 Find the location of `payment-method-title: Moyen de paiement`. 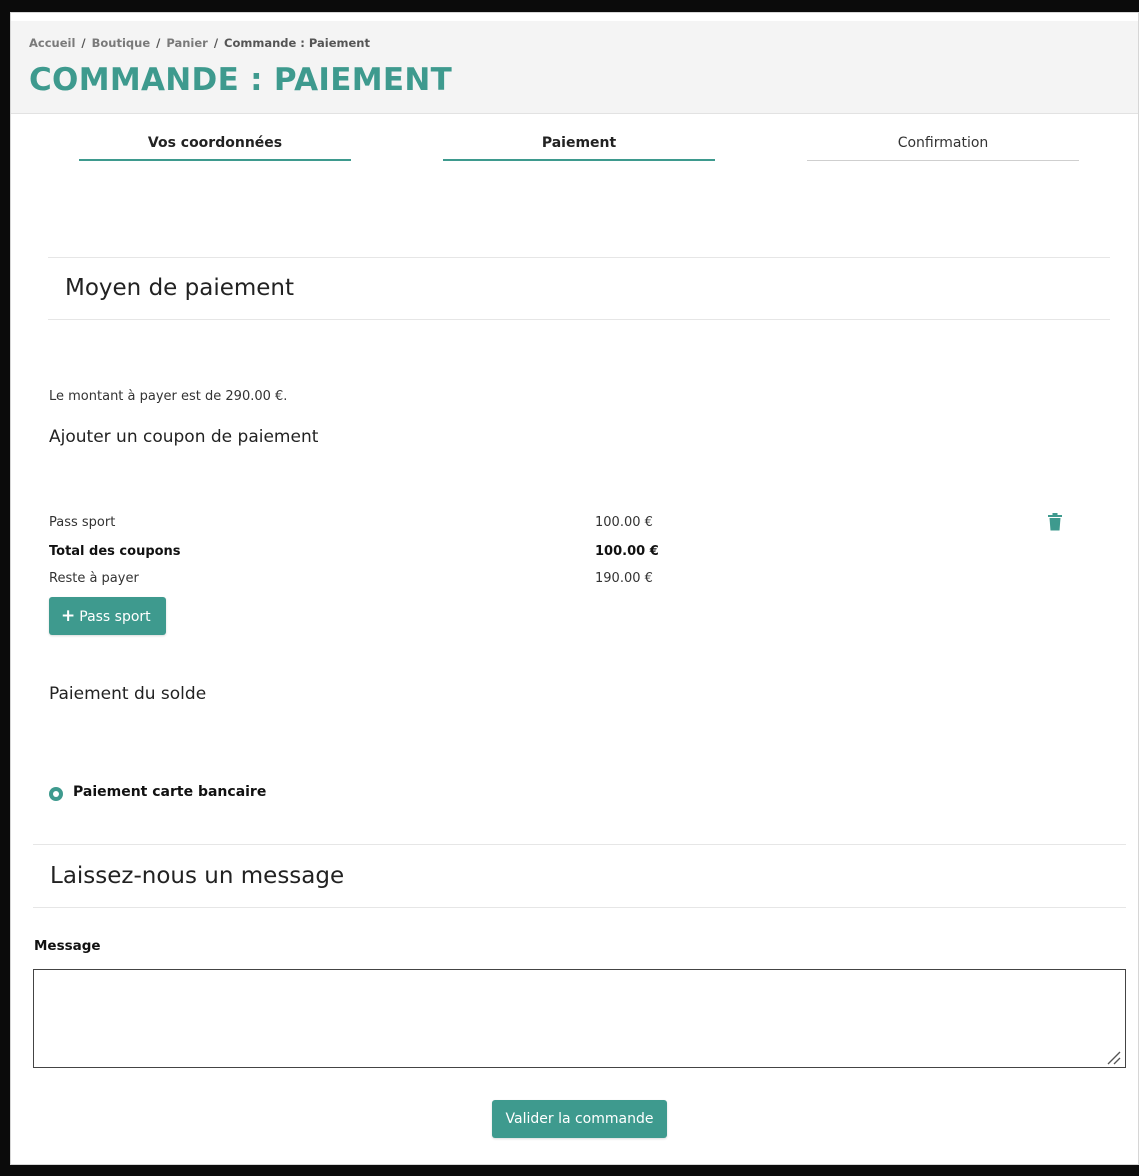

payment-method-title: Moyen de paiement is located at coordinates (180, 288).